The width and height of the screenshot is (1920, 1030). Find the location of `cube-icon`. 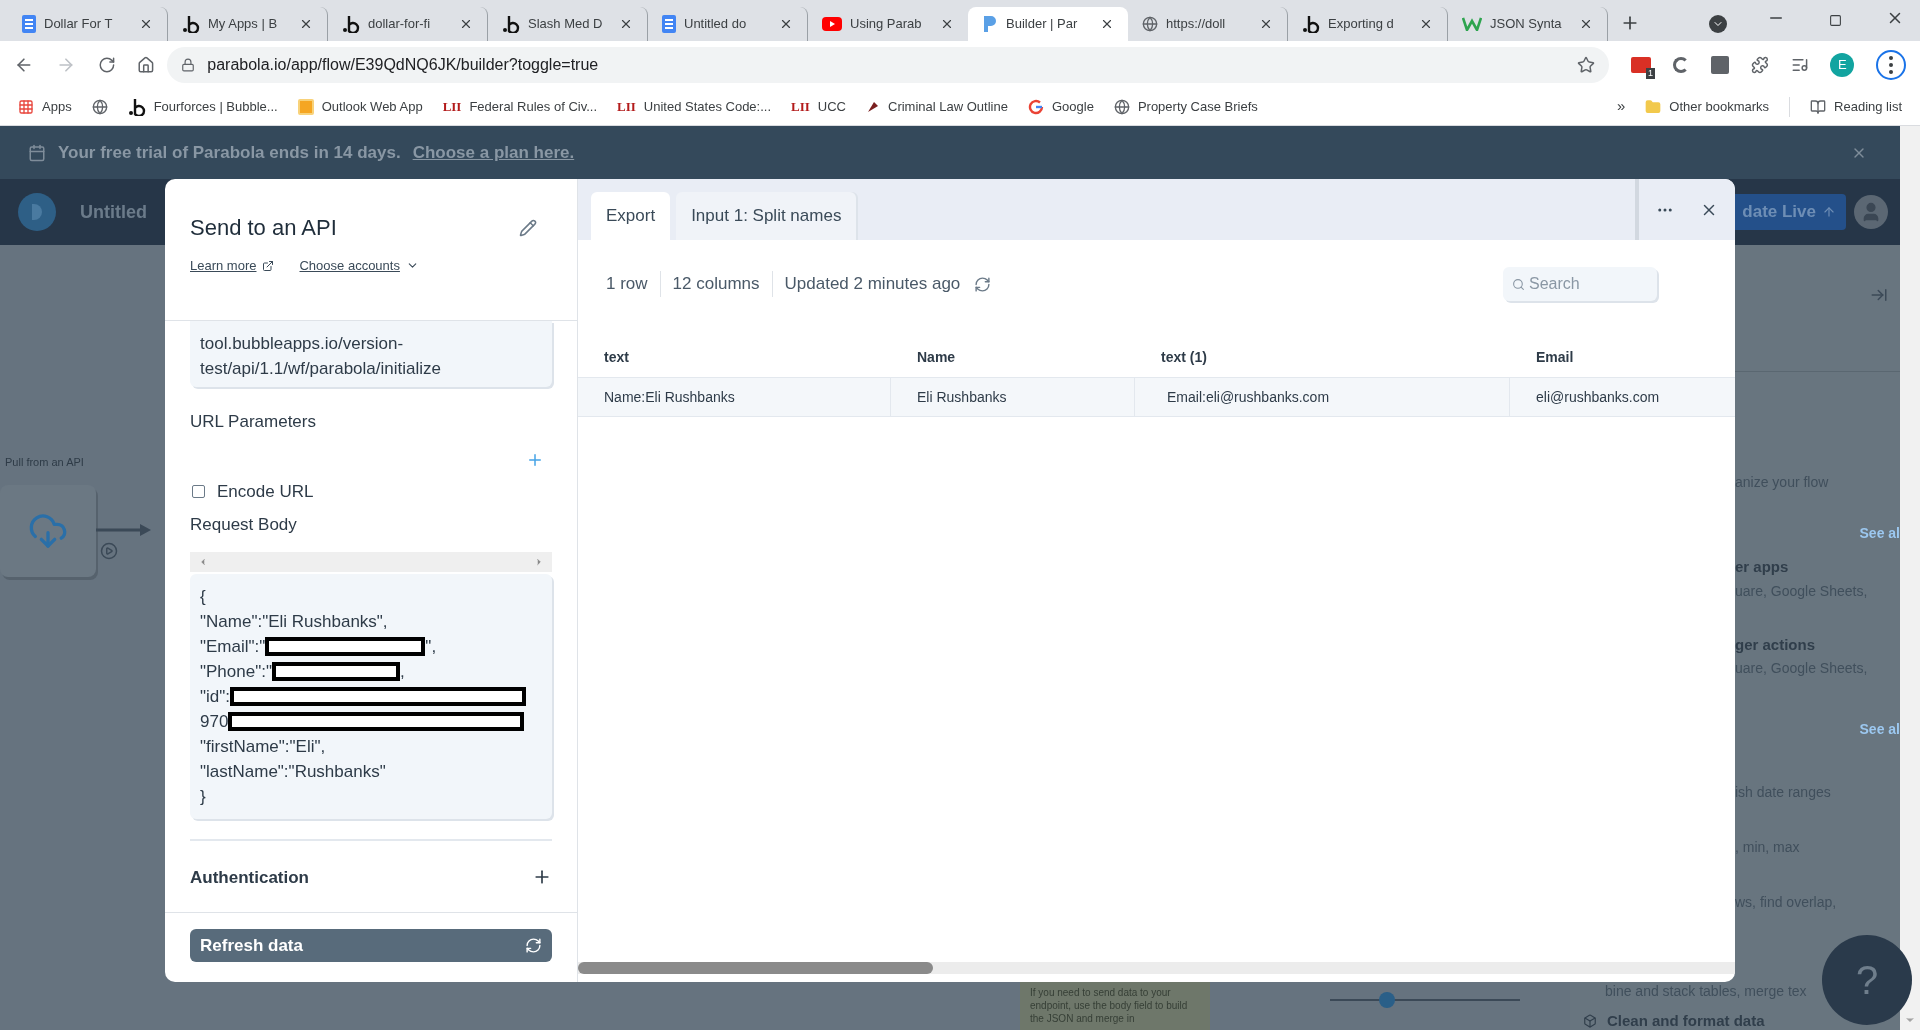

cube-icon is located at coordinates (1590, 1021).